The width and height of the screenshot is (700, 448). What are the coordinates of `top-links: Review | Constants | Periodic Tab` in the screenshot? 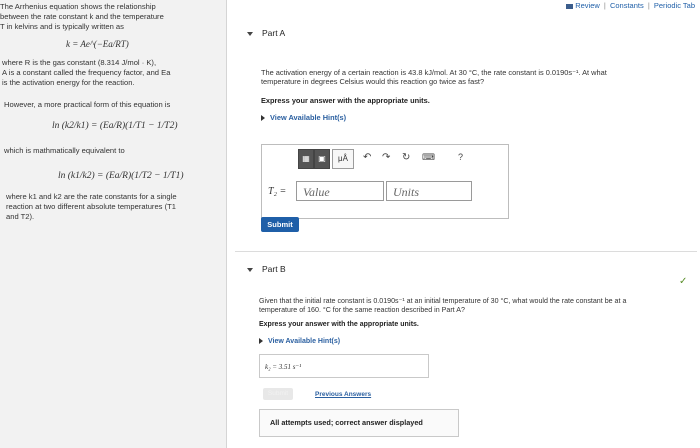 It's located at (630, 5).